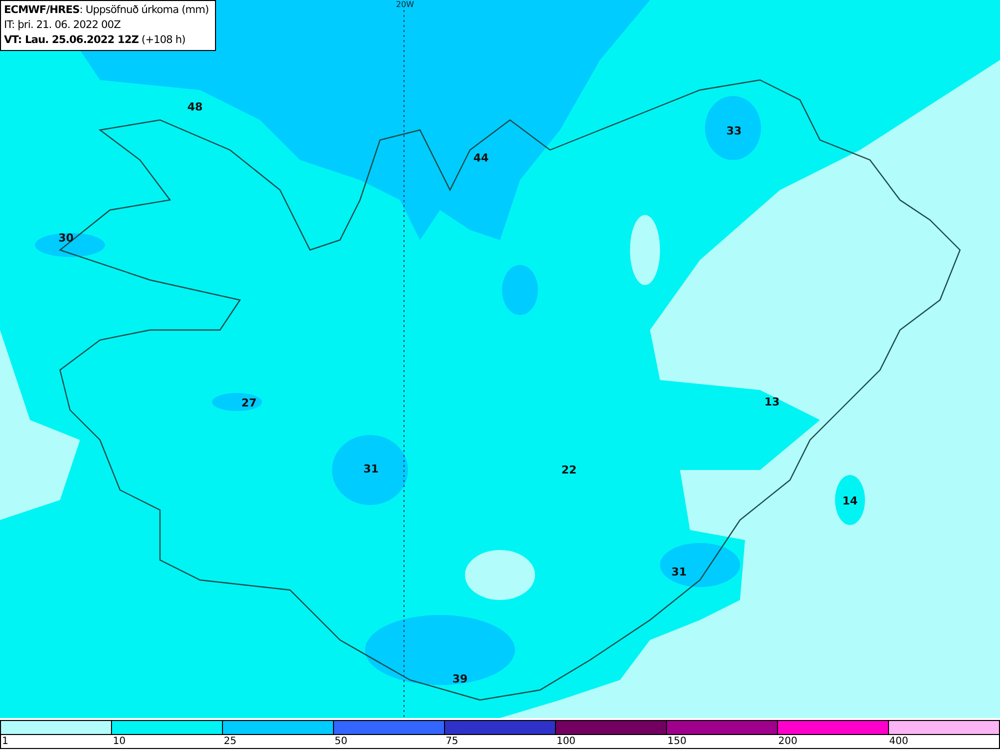  Describe the element at coordinates (460, 679) in the screenshot. I see `precipitation-value: 39` at that location.